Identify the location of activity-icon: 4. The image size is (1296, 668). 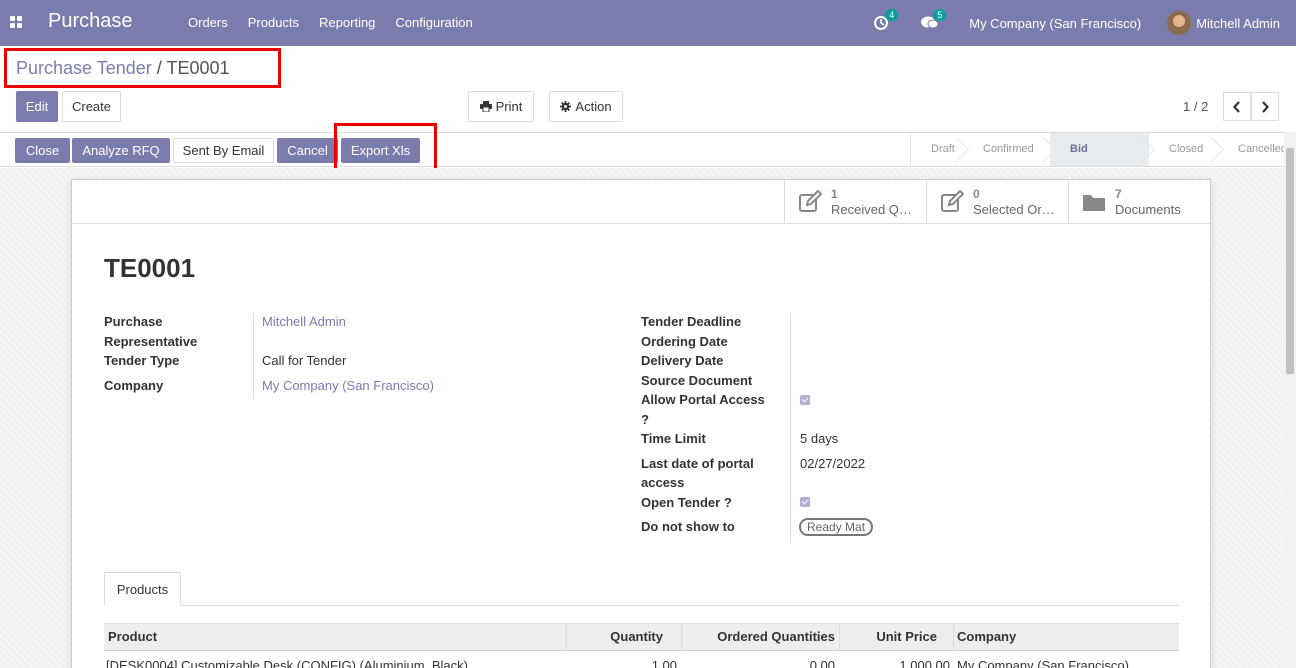
(886, 20).